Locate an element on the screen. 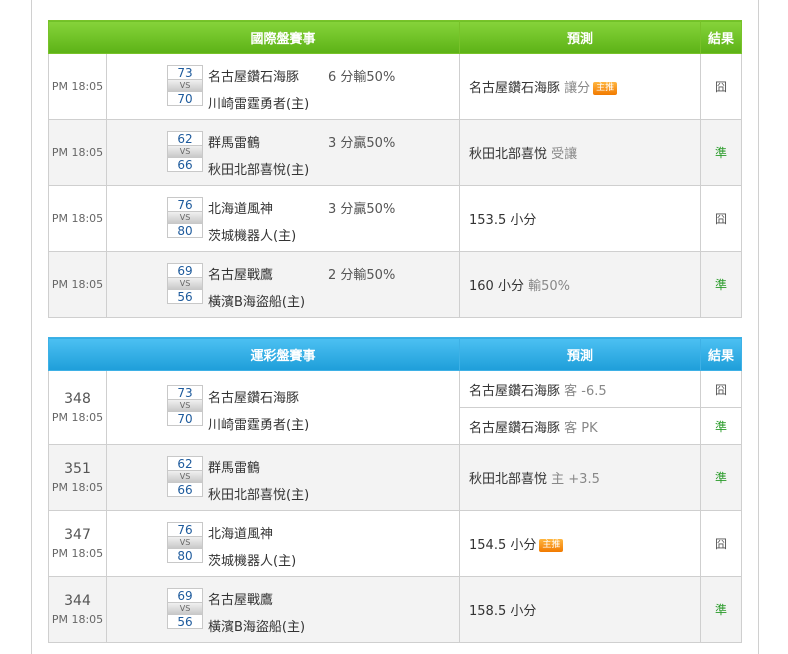  score-home: 66 is located at coordinates (185, 489).